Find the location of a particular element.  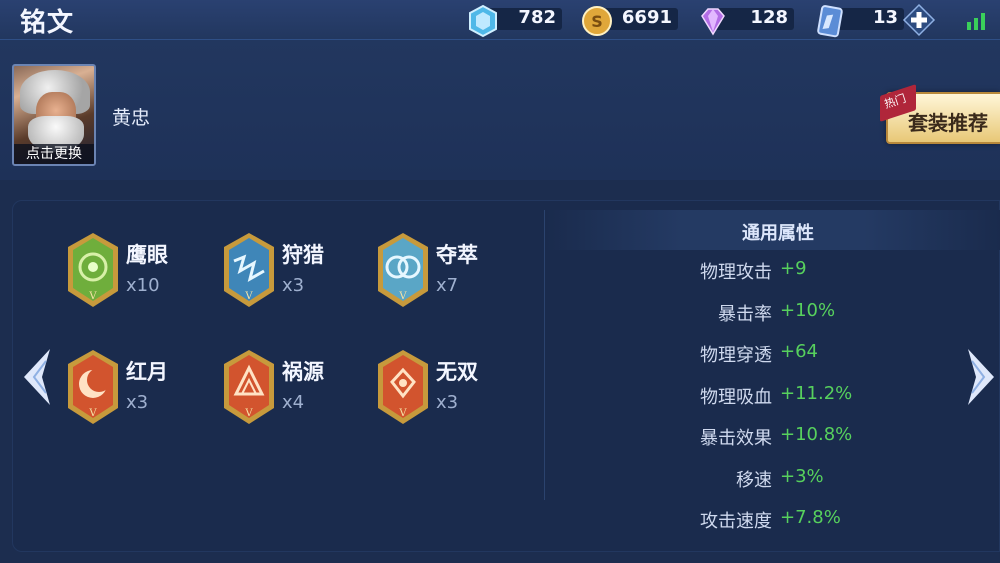

next-page-arrow-icon is located at coordinates (981, 377).